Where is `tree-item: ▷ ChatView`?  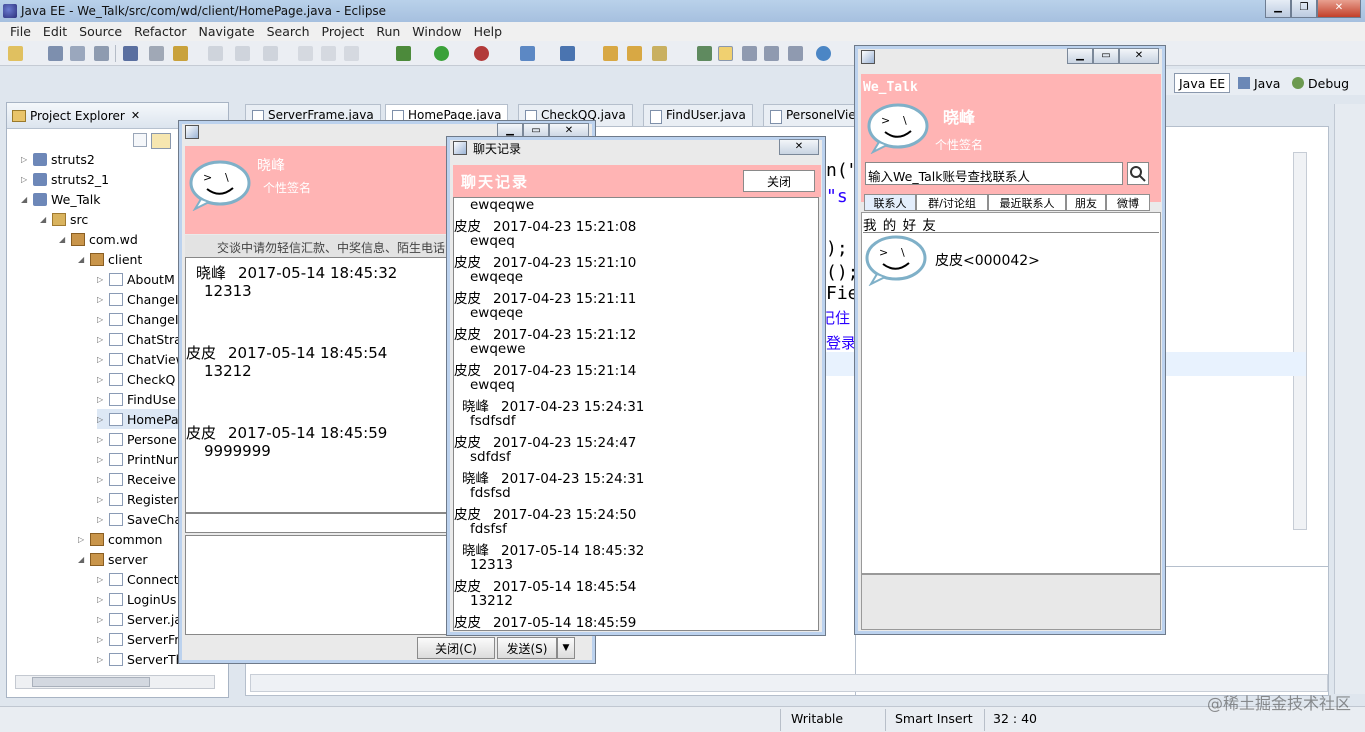
tree-item: ▷ ChatView is located at coordinates (141, 359).